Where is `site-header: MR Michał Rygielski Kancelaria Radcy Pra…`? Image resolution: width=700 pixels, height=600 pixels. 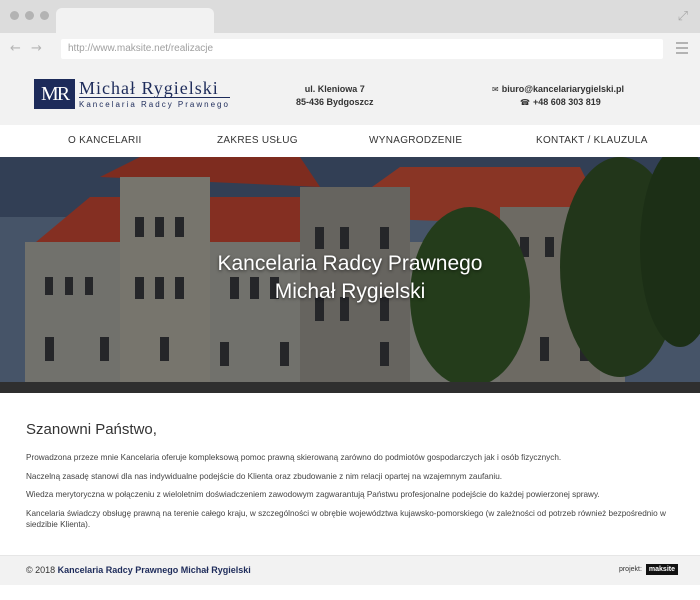
site-header: MR Michał Rygielski Kancelaria Radcy Pra… is located at coordinates (350, 96).